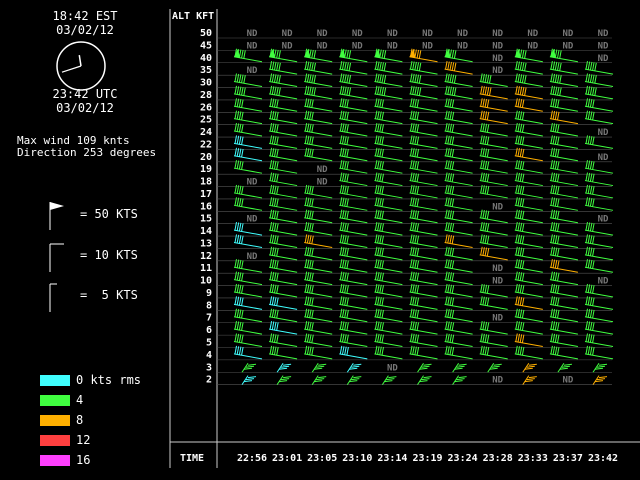 The image size is (640, 480). I want to click on x-axis-label: TIME, so click(192, 458).